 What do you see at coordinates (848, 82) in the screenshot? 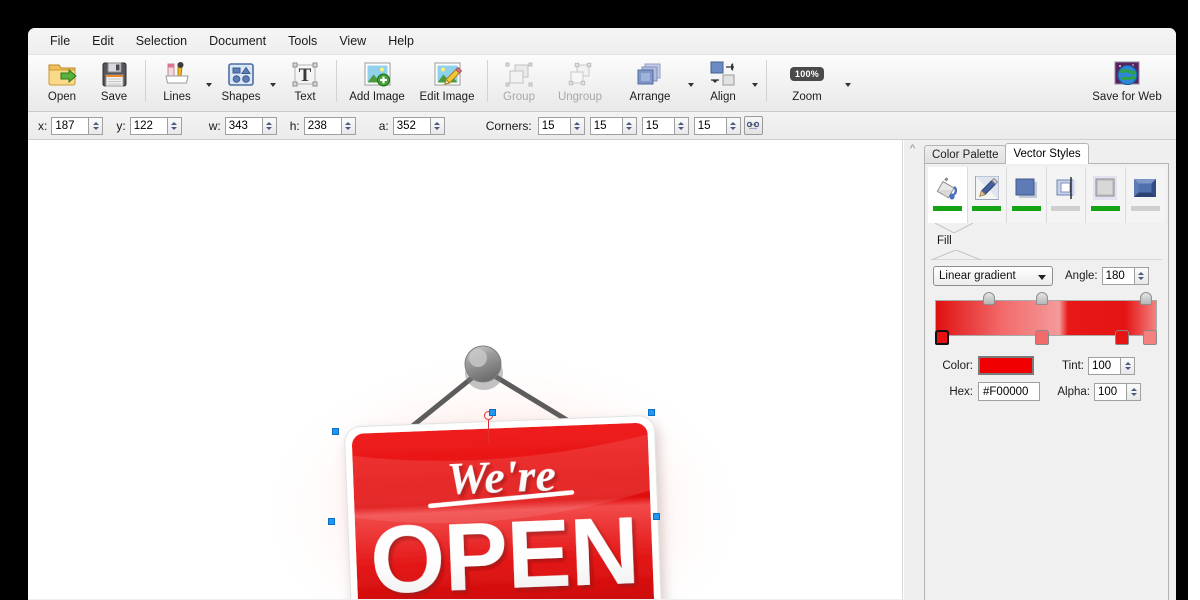
I see `toolbar-caret-zoom` at bounding box center [848, 82].